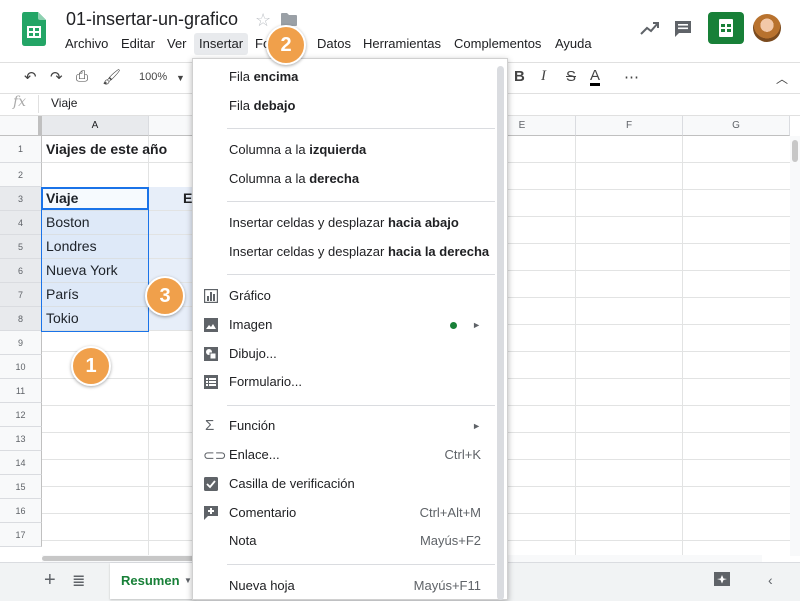 The image size is (800, 601). I want to click on checkbox-icon, so click(211, 484).